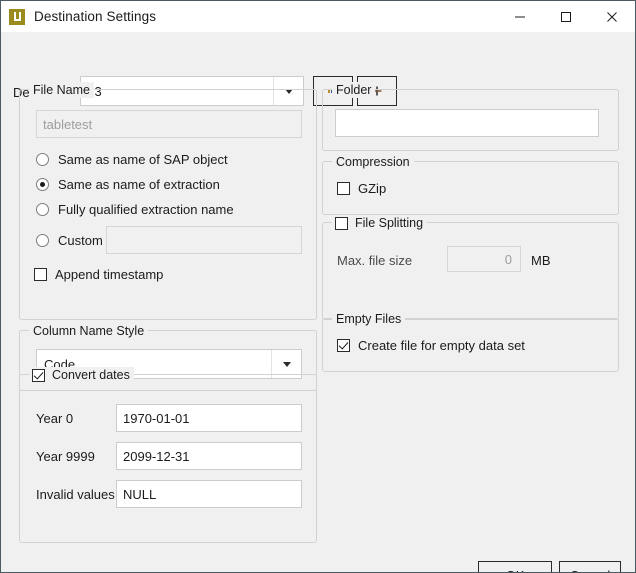 The image size is (636, 573). Describe the element at coordinates (441, 345) in the screenshot. I see `checkbox-label: Create file for empty data set` at that location.